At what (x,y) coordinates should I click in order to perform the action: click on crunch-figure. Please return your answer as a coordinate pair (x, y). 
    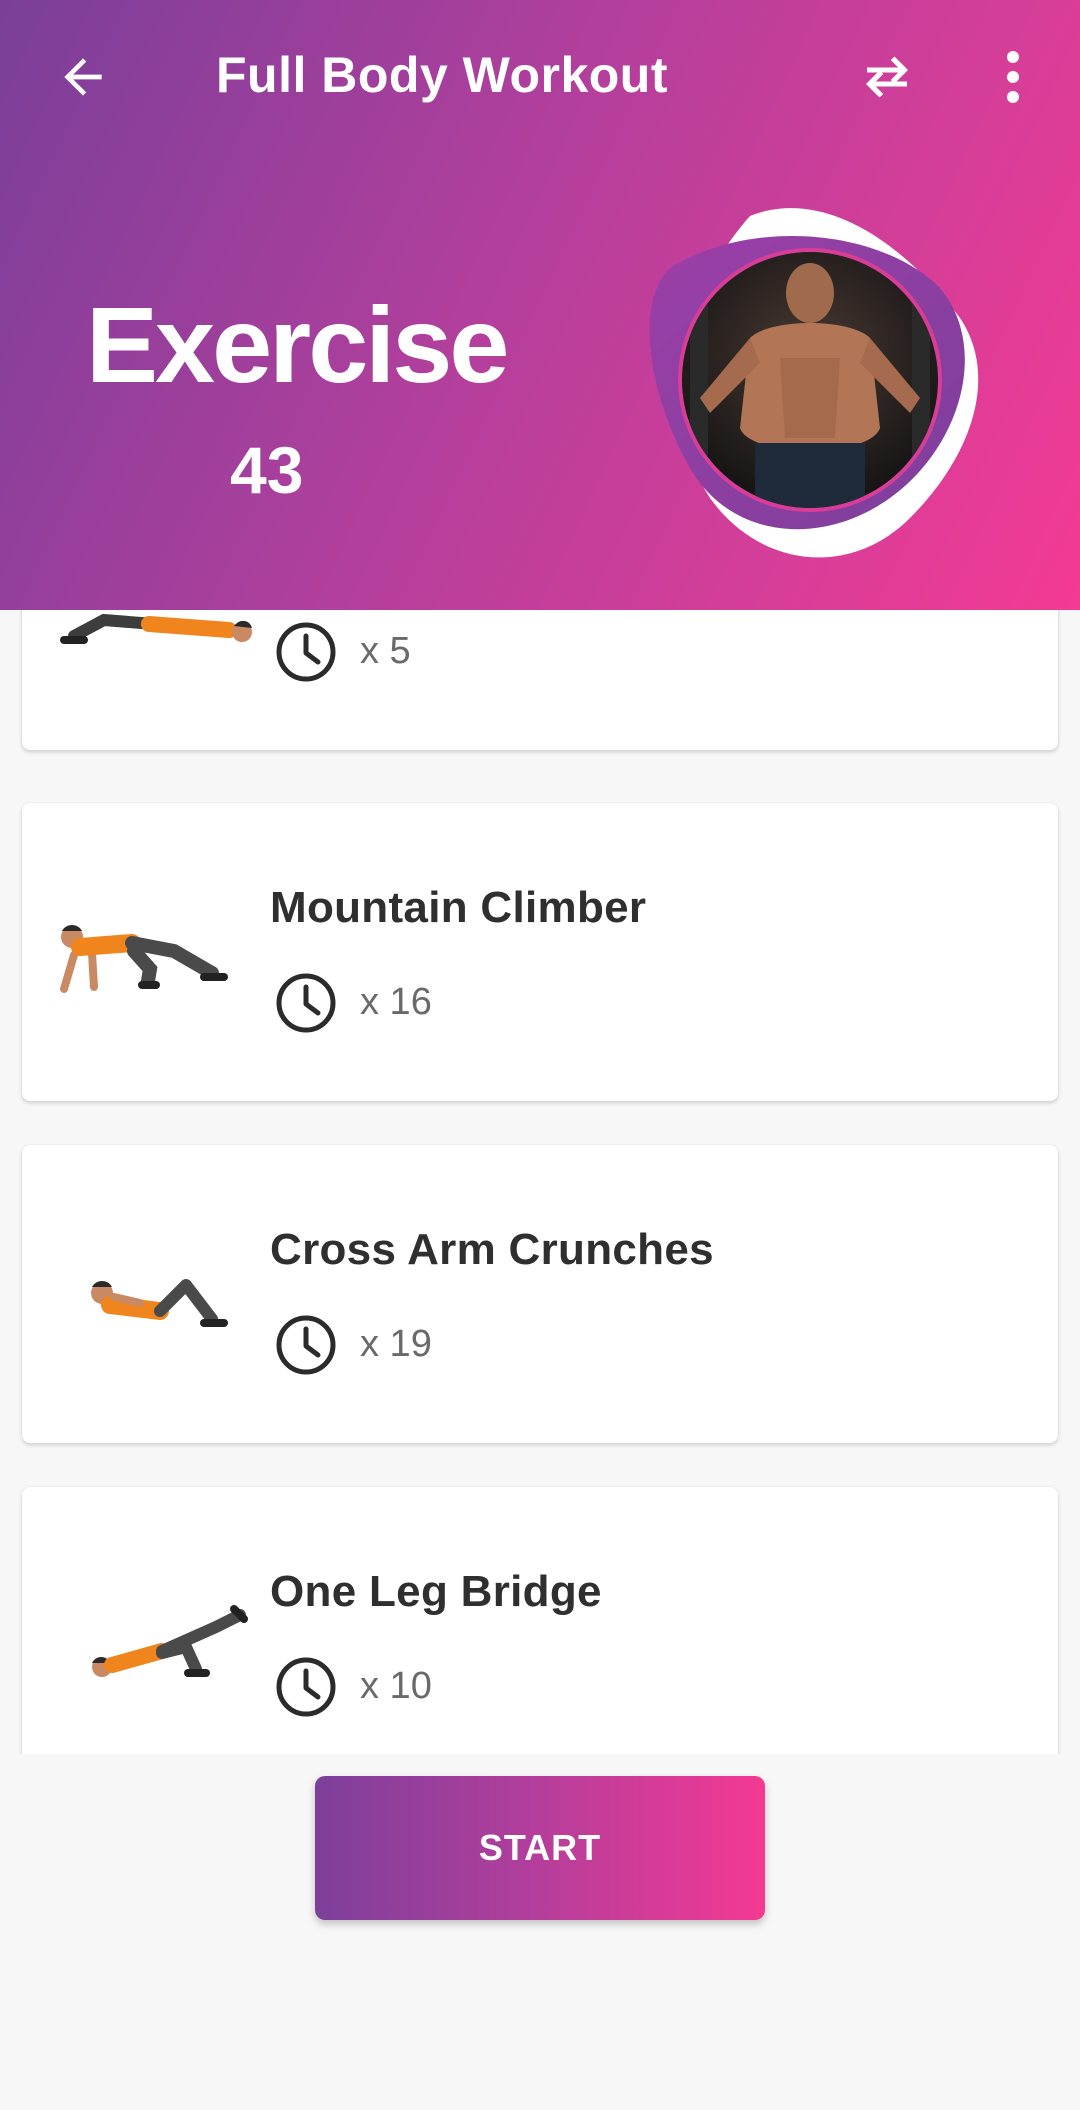
    Looking at the image, I should click on (159, 1303).